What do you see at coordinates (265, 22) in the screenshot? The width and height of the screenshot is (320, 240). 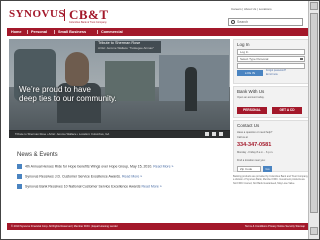 I see `search-input: Search` at bounding box center [265, 22].